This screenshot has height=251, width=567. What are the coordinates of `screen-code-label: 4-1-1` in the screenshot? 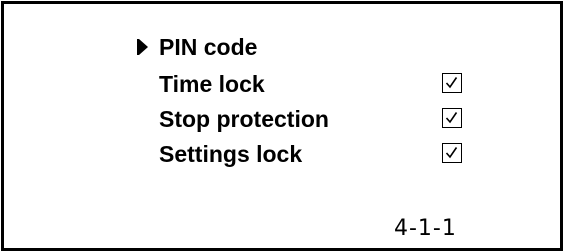 It's located at (425, 228).